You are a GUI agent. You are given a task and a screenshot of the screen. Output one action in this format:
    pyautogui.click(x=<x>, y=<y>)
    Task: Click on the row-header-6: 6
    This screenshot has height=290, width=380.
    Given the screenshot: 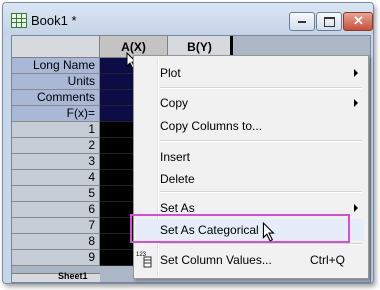 What is the action you would take?
    pyautogui.click(x=56, y=210)
    